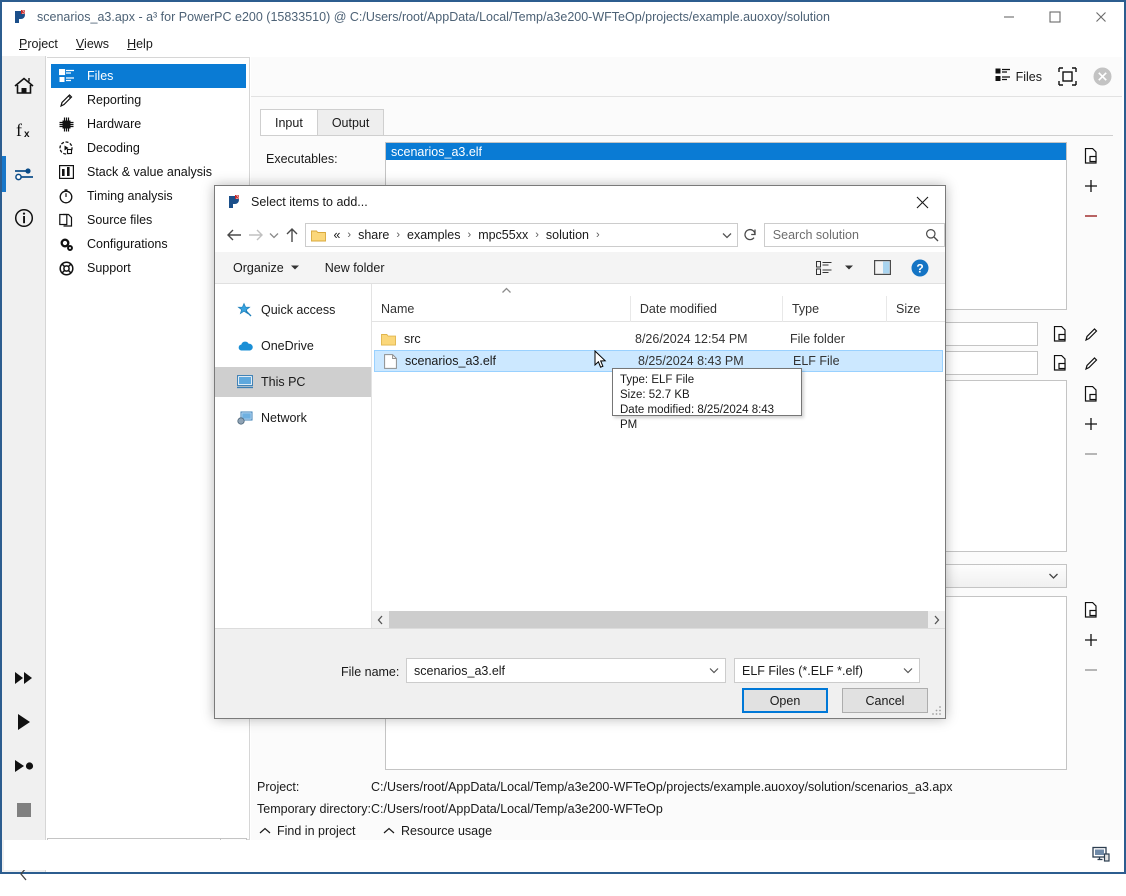 Image resolution: width=1126 pixels, height=896 pixels. I want to click on play-to-icon, so click(24, 766).